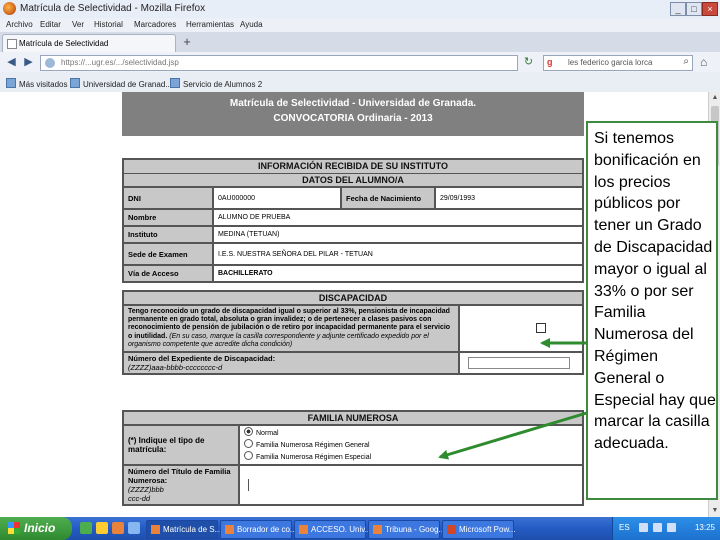 The height and width of the screenshot is (540, 720). I want to click on radio-normal, so click(248, 431).